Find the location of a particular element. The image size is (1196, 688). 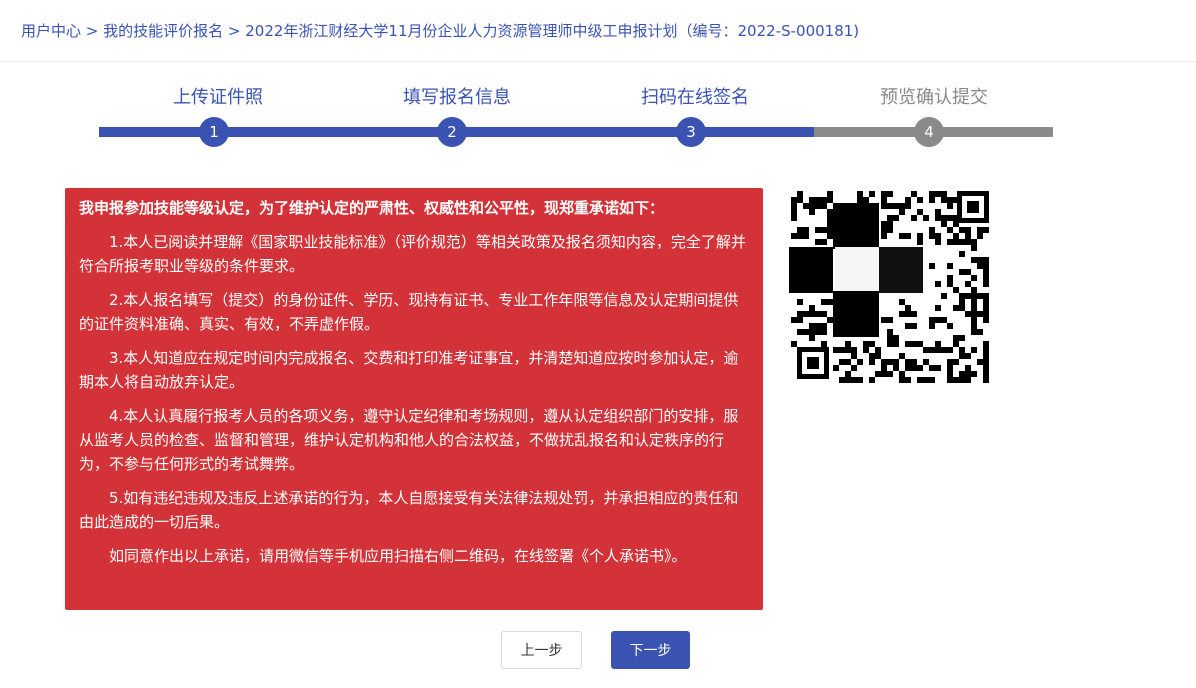

pledge-title: 我申报参加技能等级认定，为了维护认定的严肃性、权威性和公平性，现郑重承诺如下： is located at coordinates (372, 208).